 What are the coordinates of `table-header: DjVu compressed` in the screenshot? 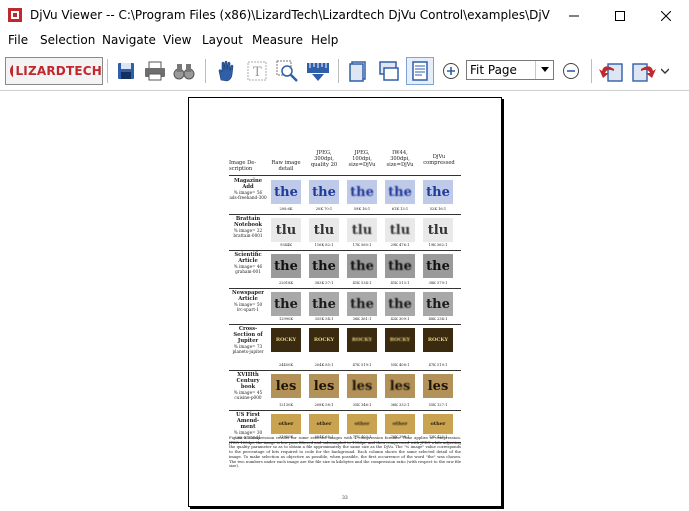 It's located at (439, 160).